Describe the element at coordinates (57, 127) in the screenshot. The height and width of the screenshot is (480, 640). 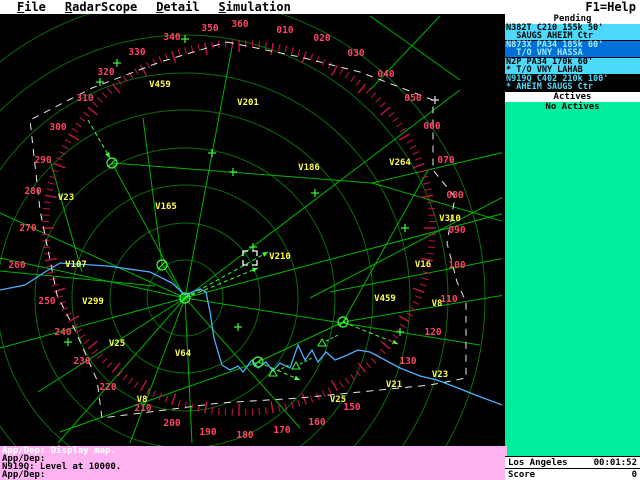
I see `heading-label: 300` at that location.